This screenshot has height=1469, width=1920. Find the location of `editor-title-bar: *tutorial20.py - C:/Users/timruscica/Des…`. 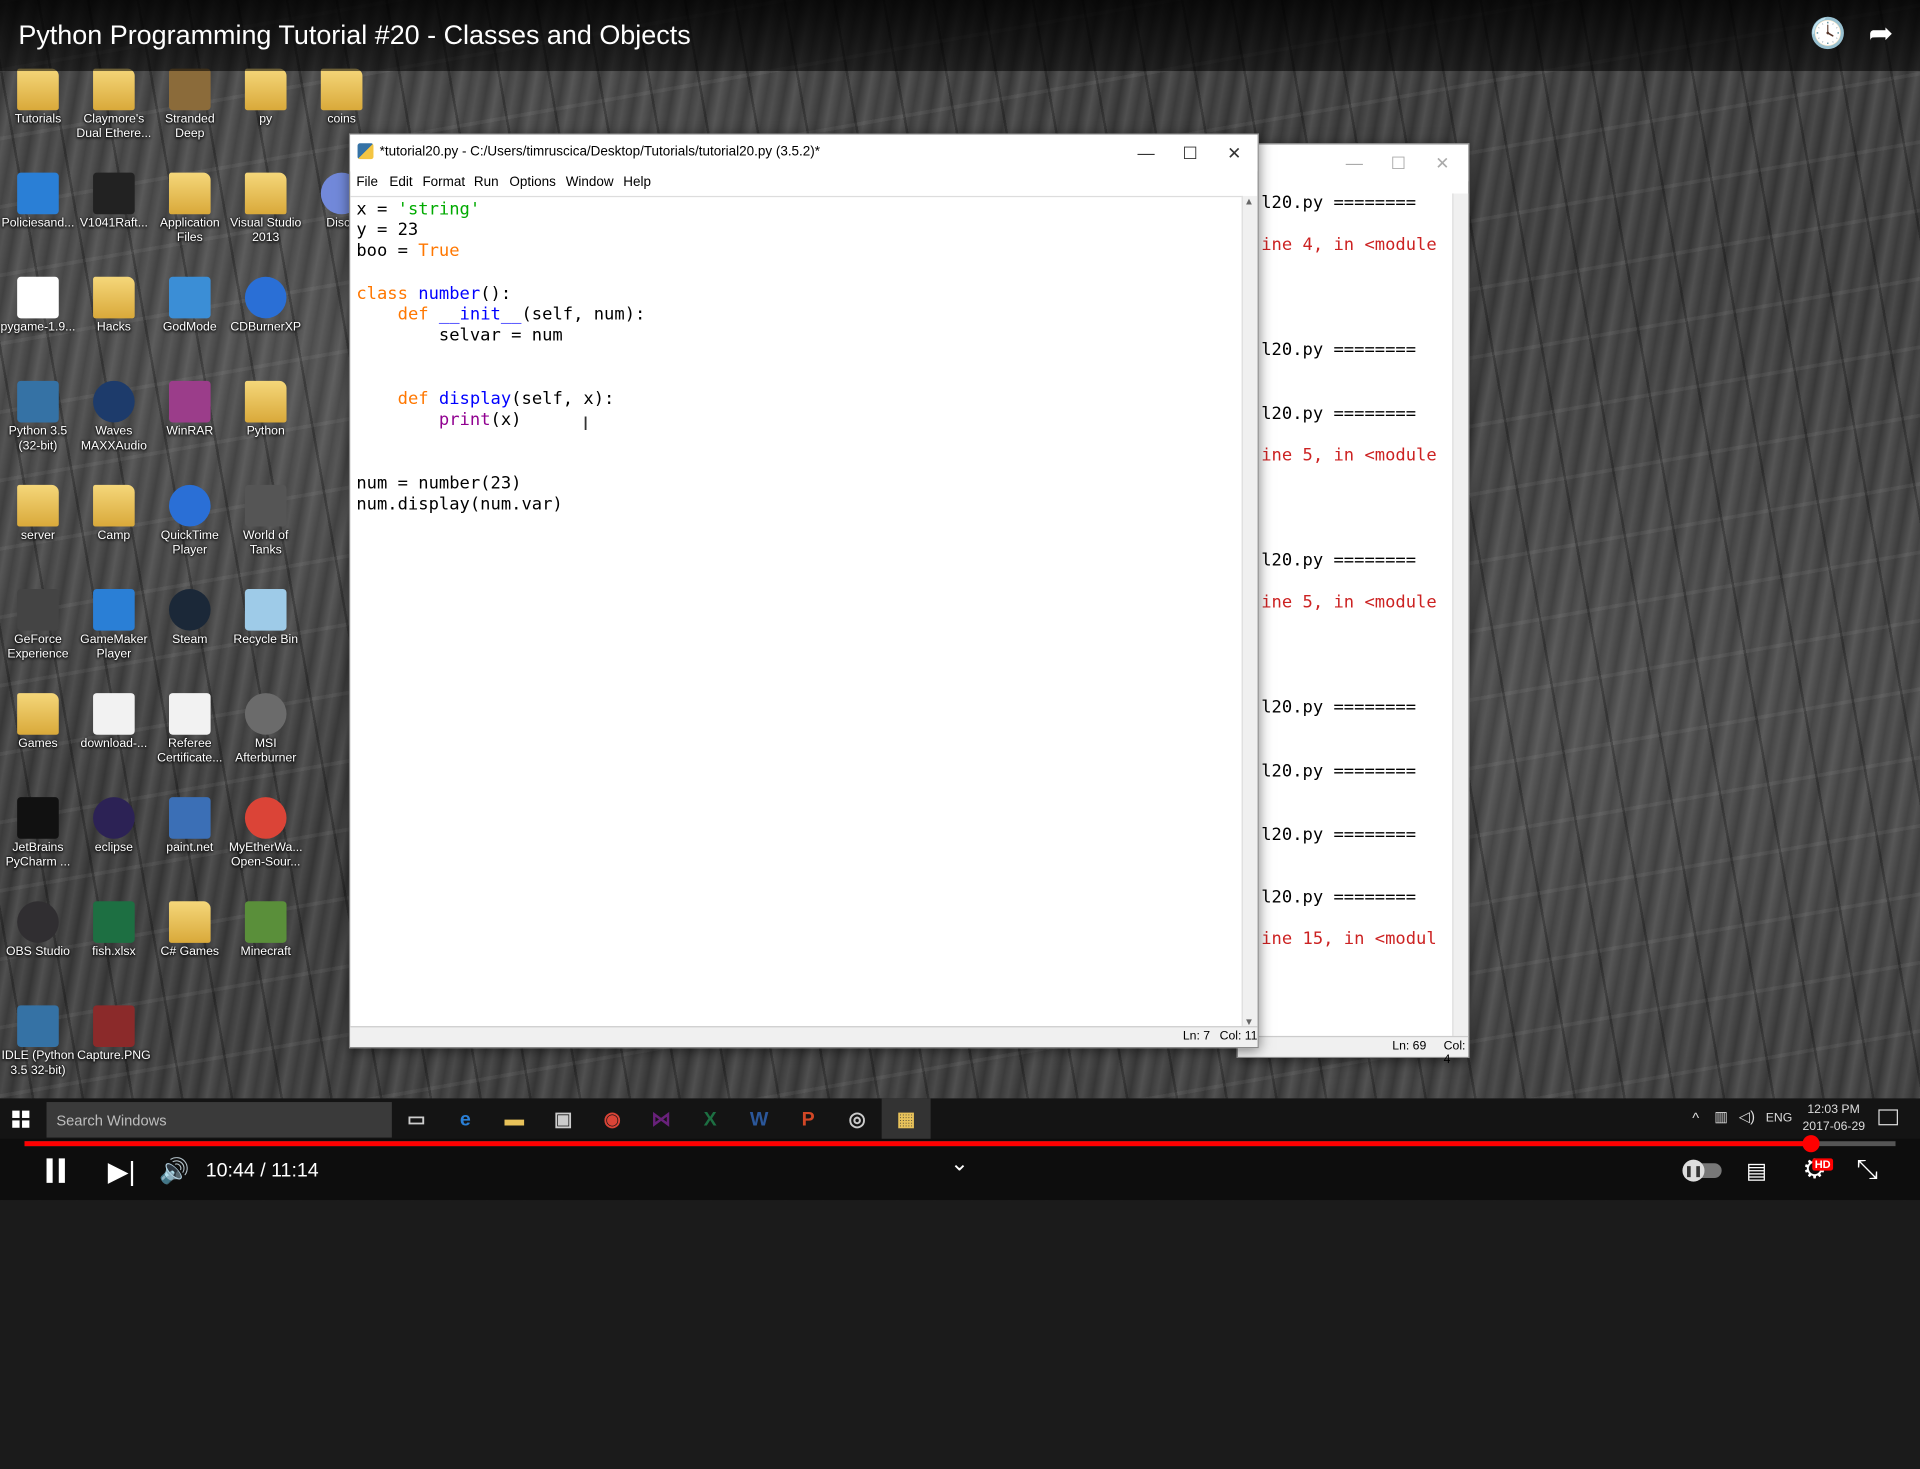

editor-title-bar: *tutorial20.py - C:/Users/timruscica/Des… is located at coordinates (804, 153).